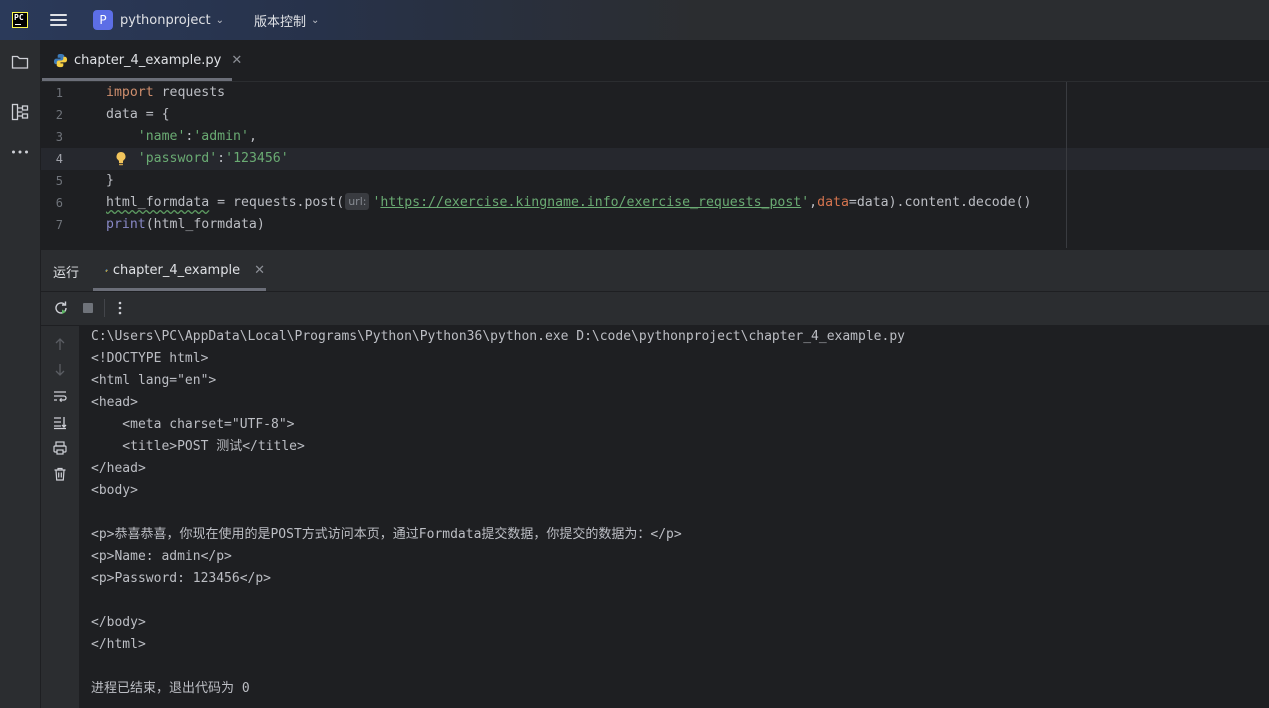 The width and height of the screenshot is (1269, 708). Describe the element at coordinates (59, 137) in the screenshot. I see `line-number: 3` at that location.